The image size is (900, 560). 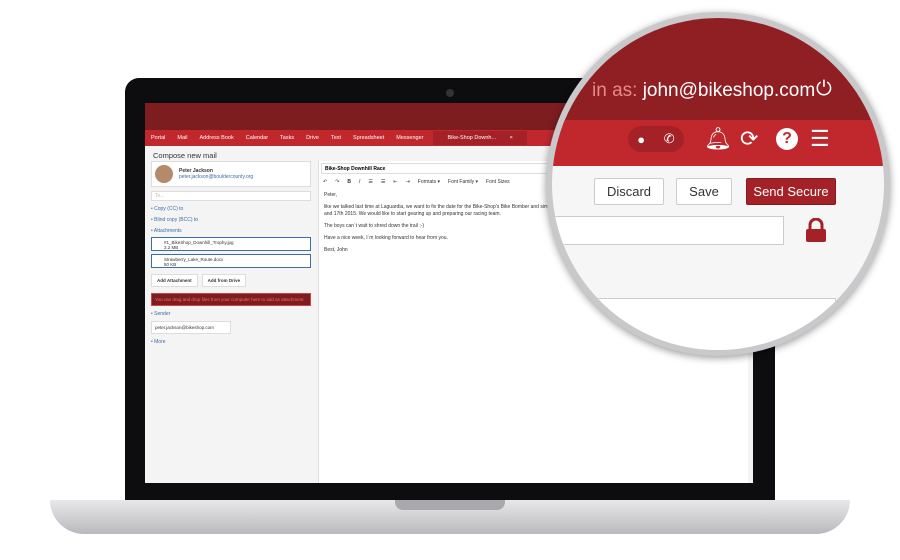 What do you see at coordinates (231, 196) in the screenshot?
I see `to-input` at bounding box center [231, 196].